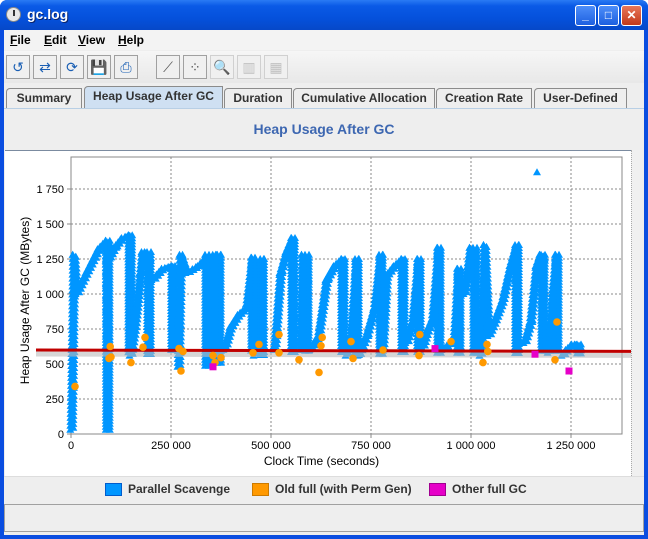 This screenshot has height=539, width=648. I want to click on scatter-icon: ⁘, so click(195, 66).